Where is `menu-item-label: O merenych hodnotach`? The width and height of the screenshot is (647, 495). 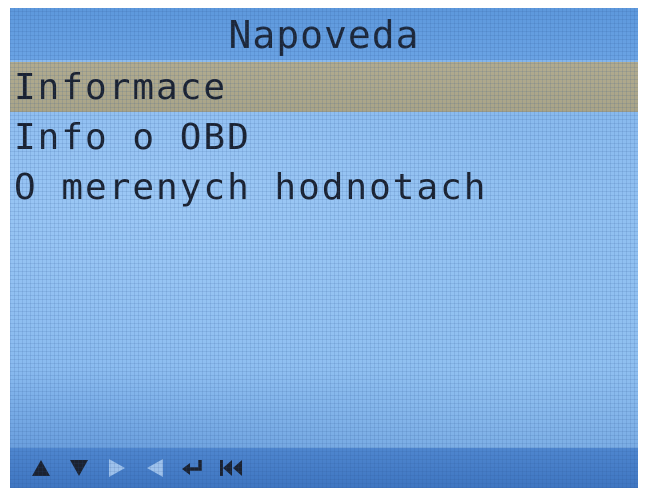
menu-item-label: O merenych hodnotach is located at coordinates (251, 187).